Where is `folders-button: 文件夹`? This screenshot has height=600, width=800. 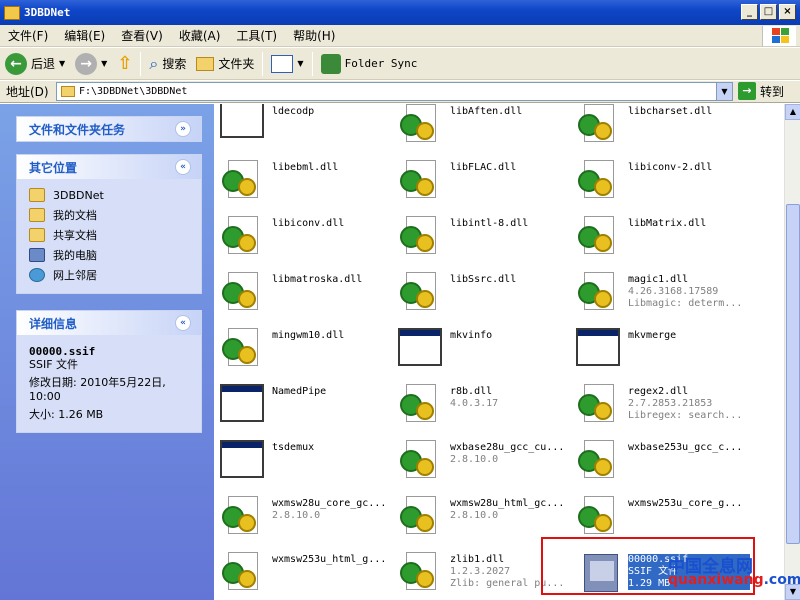 folders-button: 文件夹 is located at coordinates (225, 64).